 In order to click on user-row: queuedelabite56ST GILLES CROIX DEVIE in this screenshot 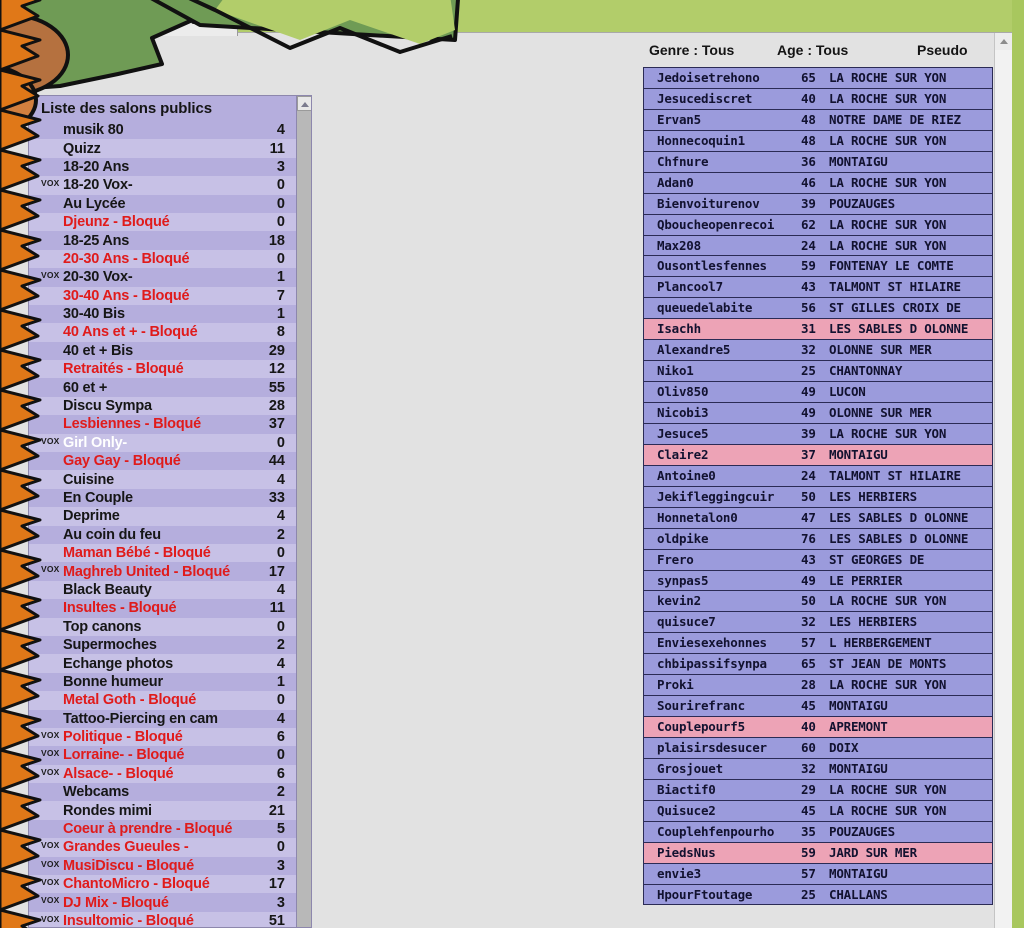, I will do `click(818, 308)`.